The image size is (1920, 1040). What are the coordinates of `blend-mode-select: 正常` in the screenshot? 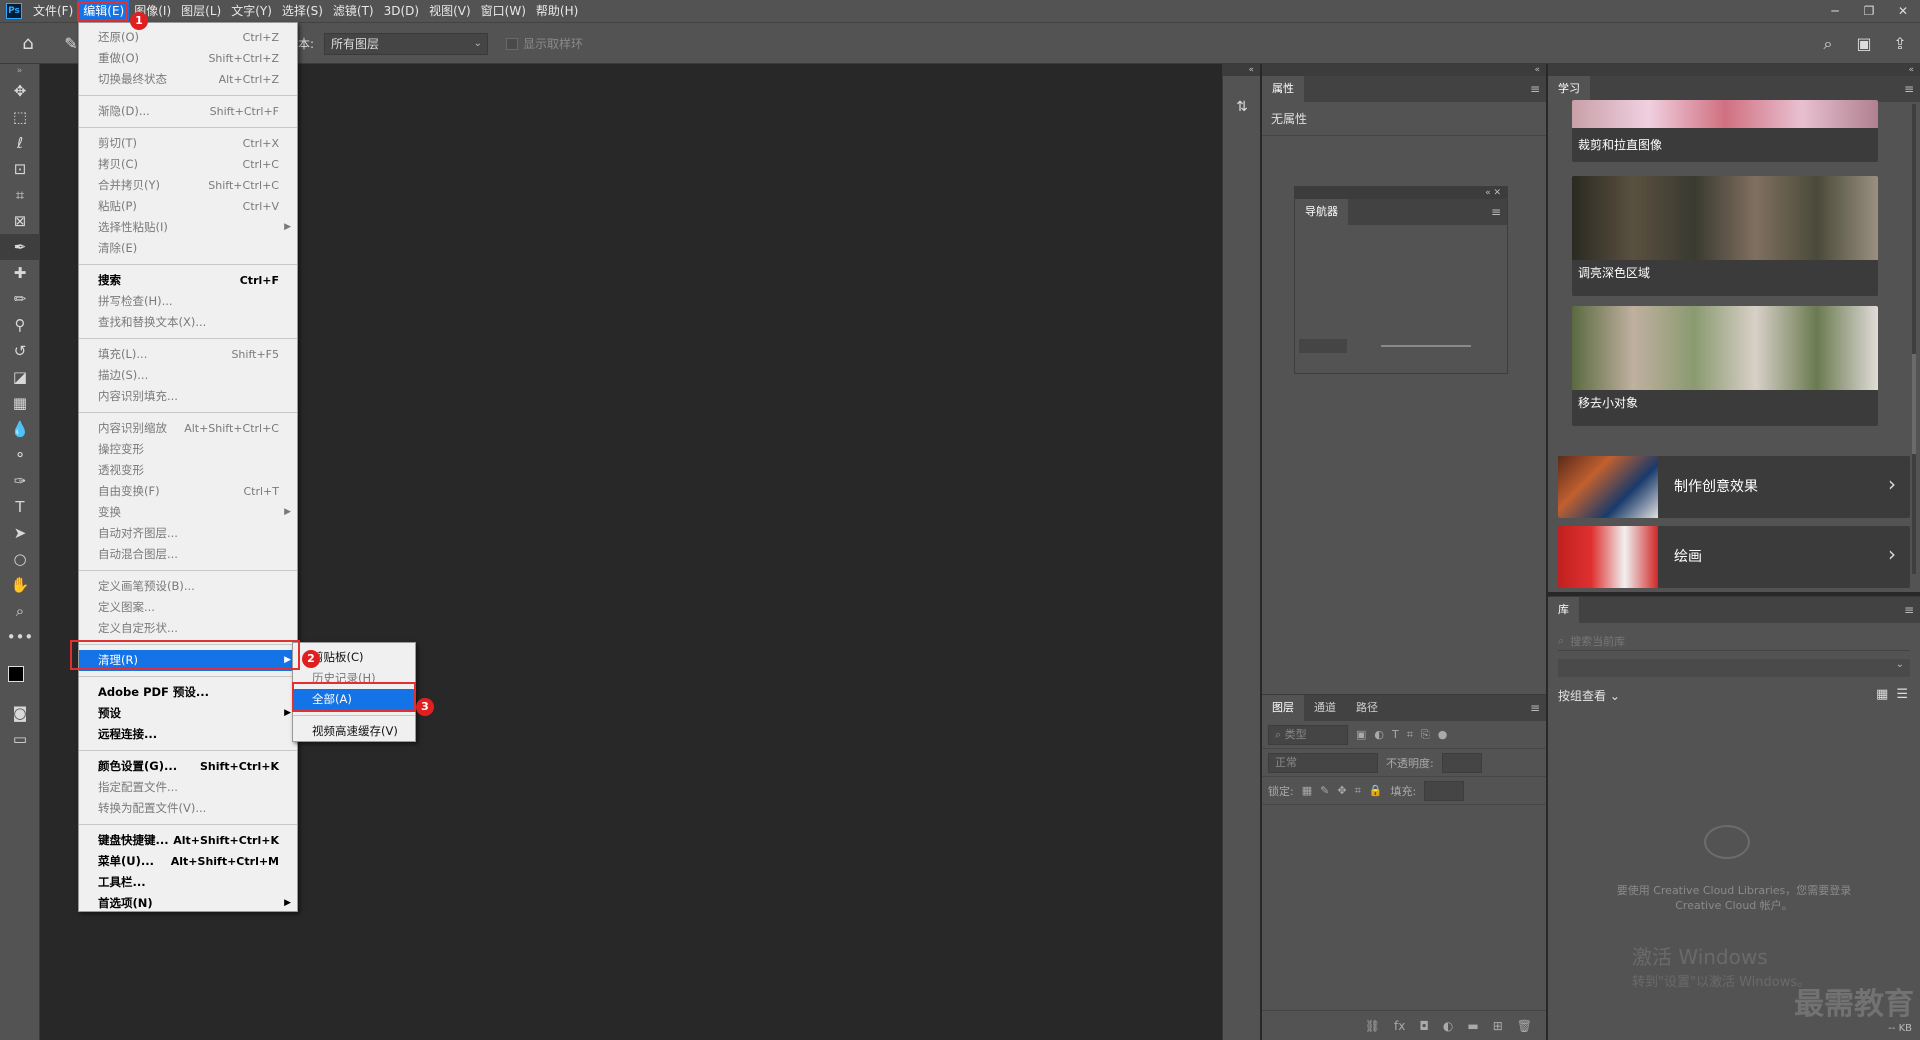 It's located at (1323, 762).